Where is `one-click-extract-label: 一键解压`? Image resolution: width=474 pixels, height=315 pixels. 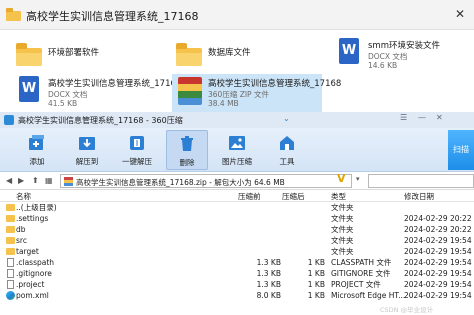 one-click-extract-label: 一键解压 is located at coordinates (137, 161).